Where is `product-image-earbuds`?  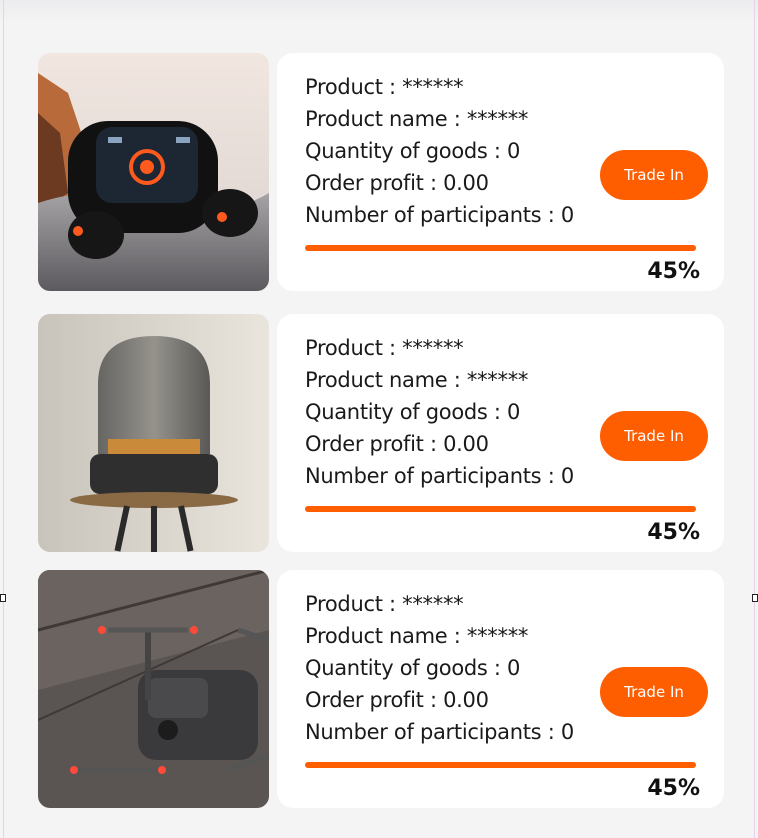
product-image-earbuds is located at coordinates (153, 172).